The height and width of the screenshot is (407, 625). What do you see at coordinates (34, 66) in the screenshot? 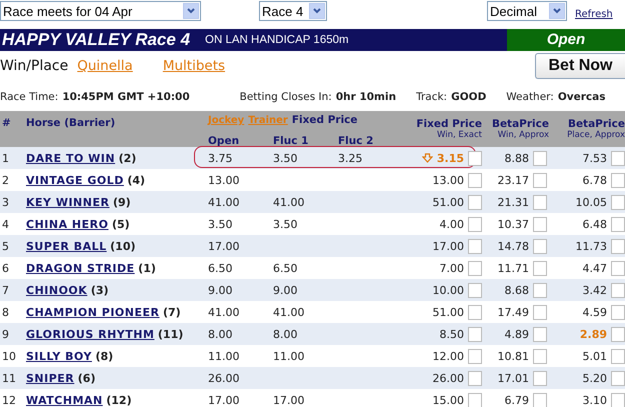
I see `bet-type-tab: Win/Place` at bounding box center [34, 66].